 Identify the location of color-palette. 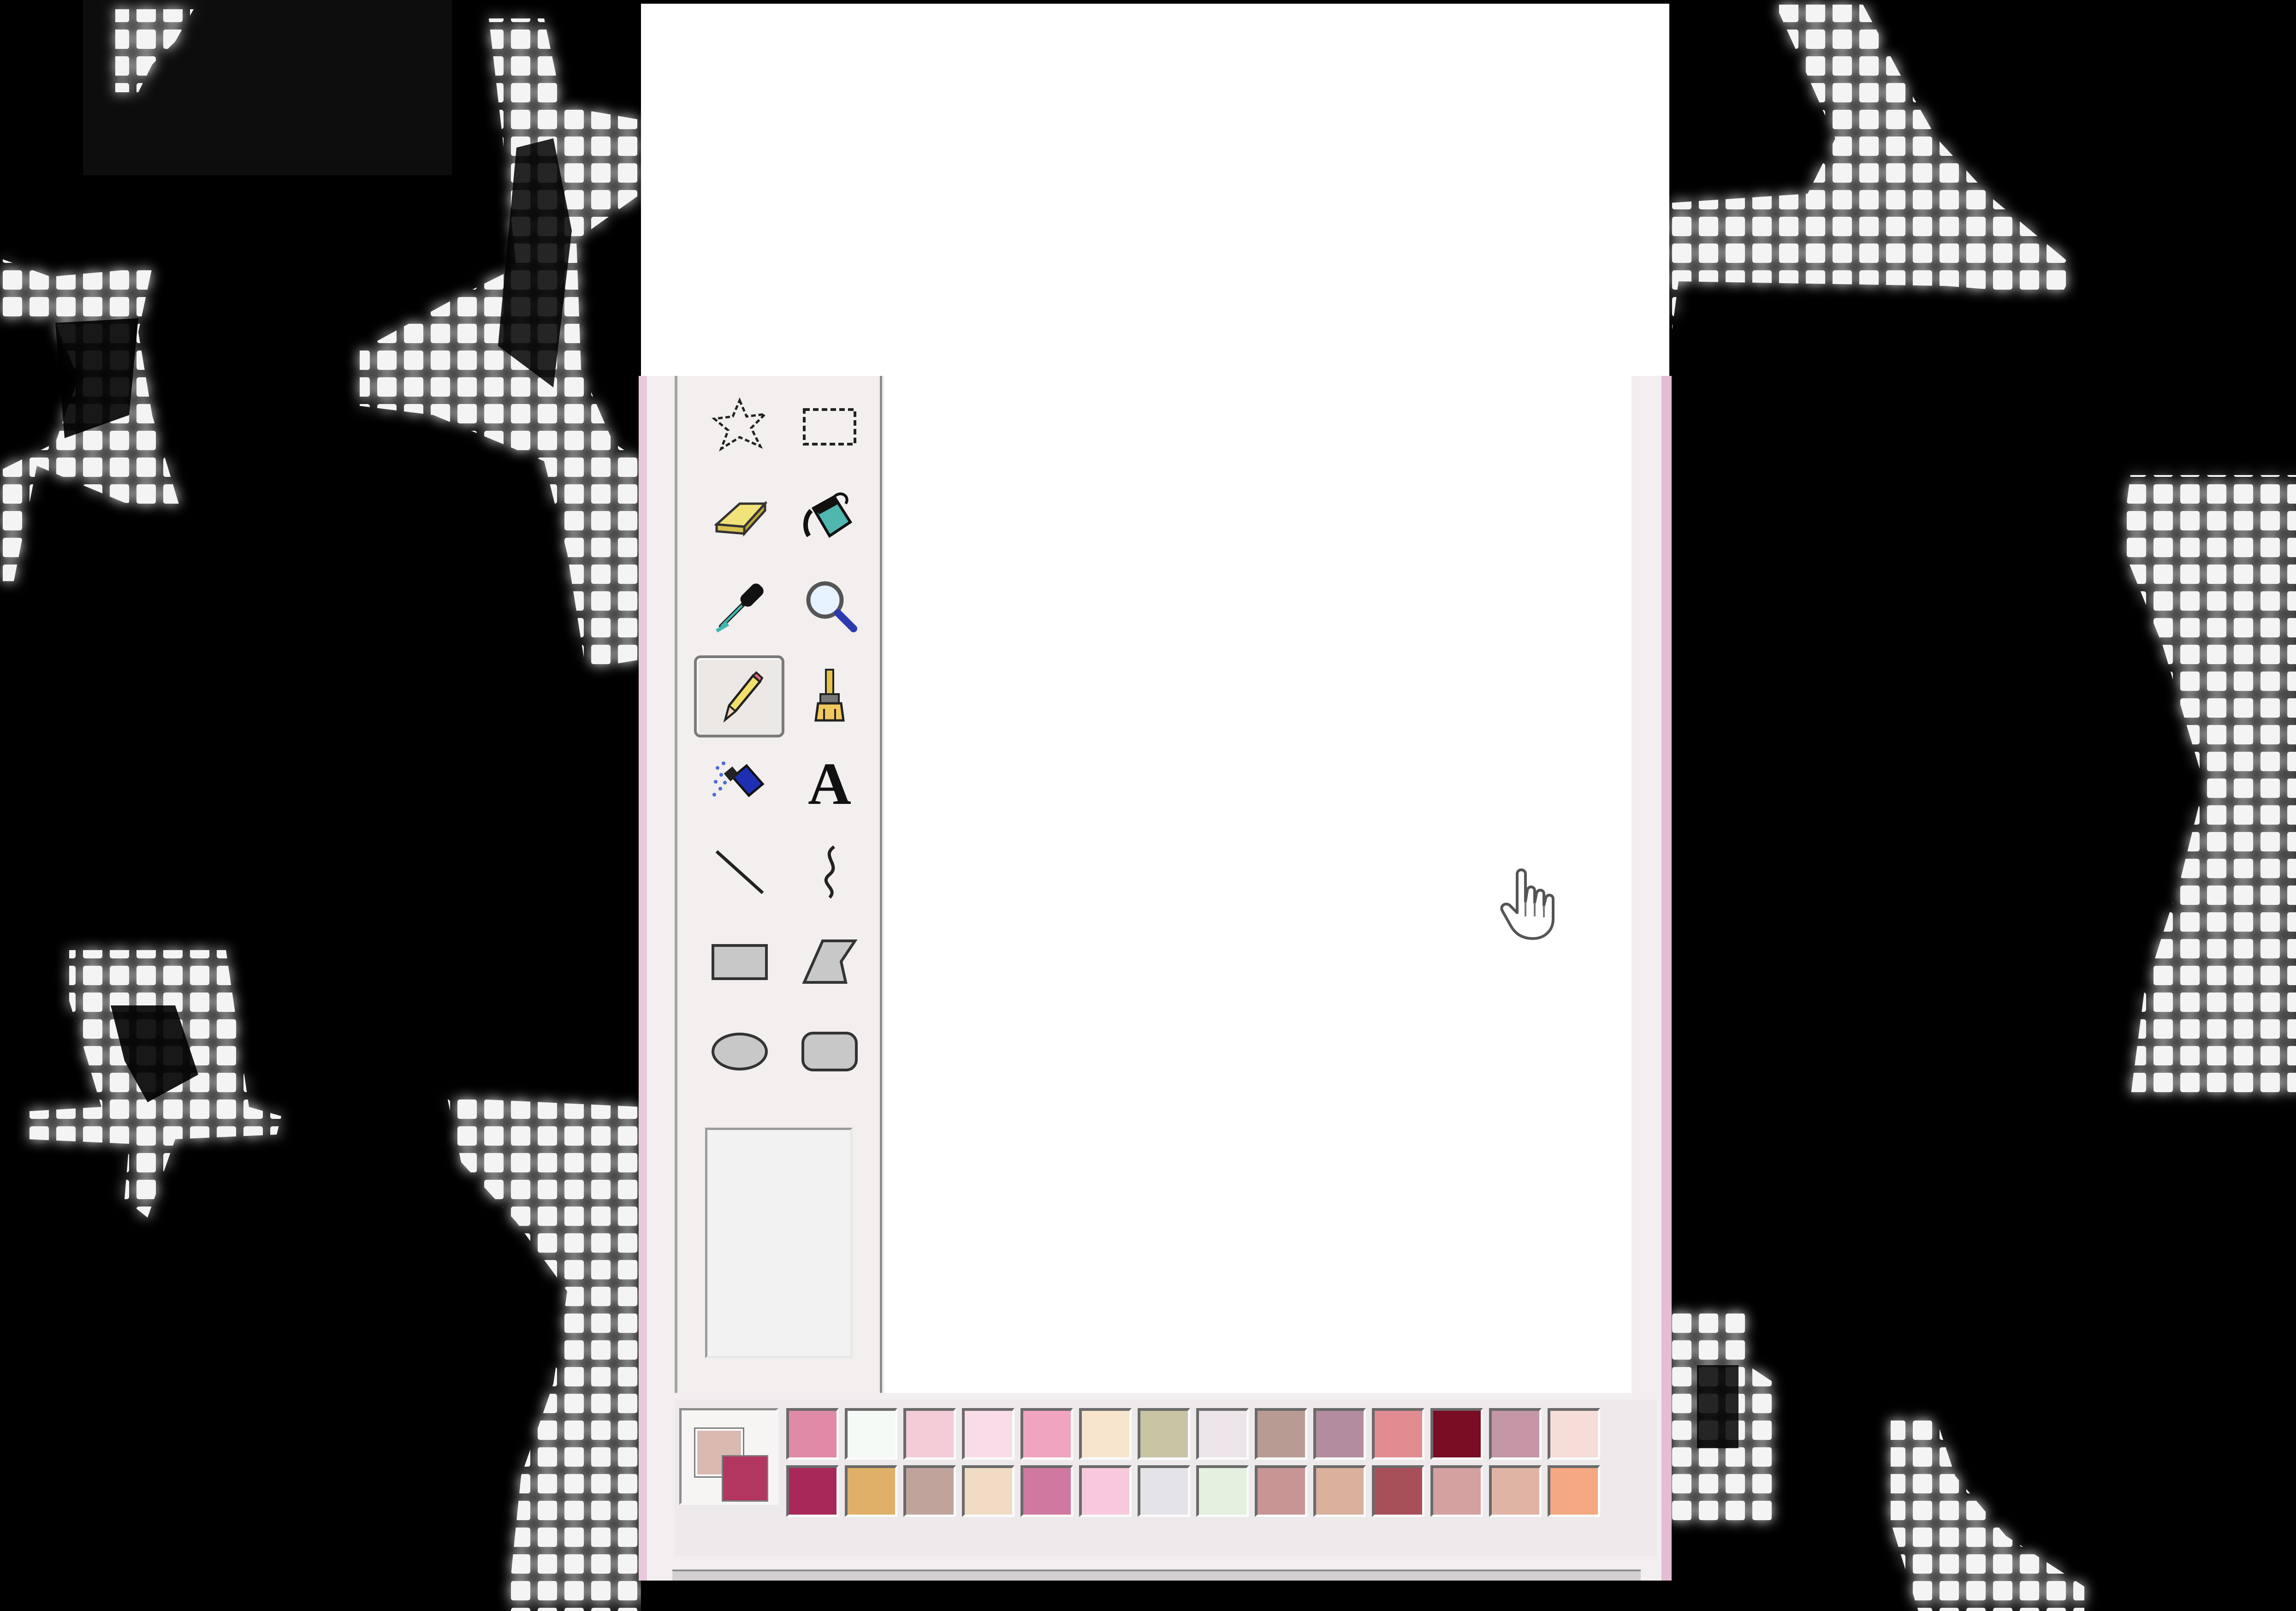
(1166, 1479).